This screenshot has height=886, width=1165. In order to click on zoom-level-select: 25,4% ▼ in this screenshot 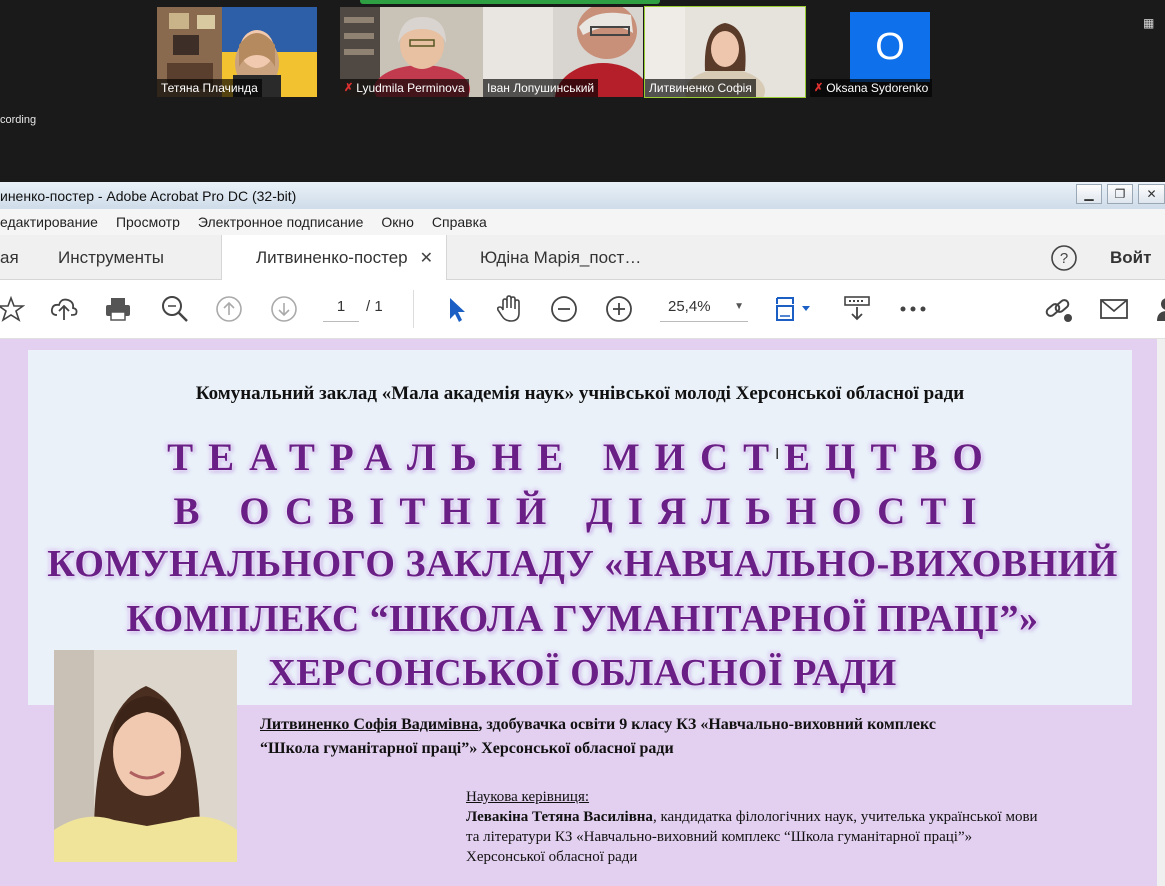, I will do `click(704, 307)`.